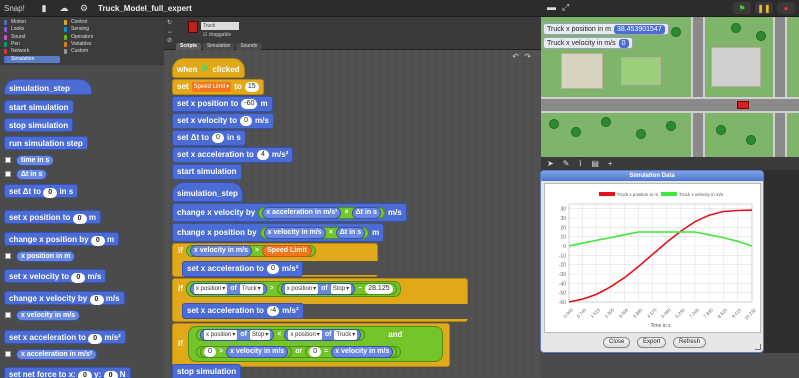 Image resolution: width=799 pixels, height=378 pixels. What do you see at coordinates (8, 315) in the screenshot?
I see `x-velocity-checkbox` at bounding box center [8, 315].